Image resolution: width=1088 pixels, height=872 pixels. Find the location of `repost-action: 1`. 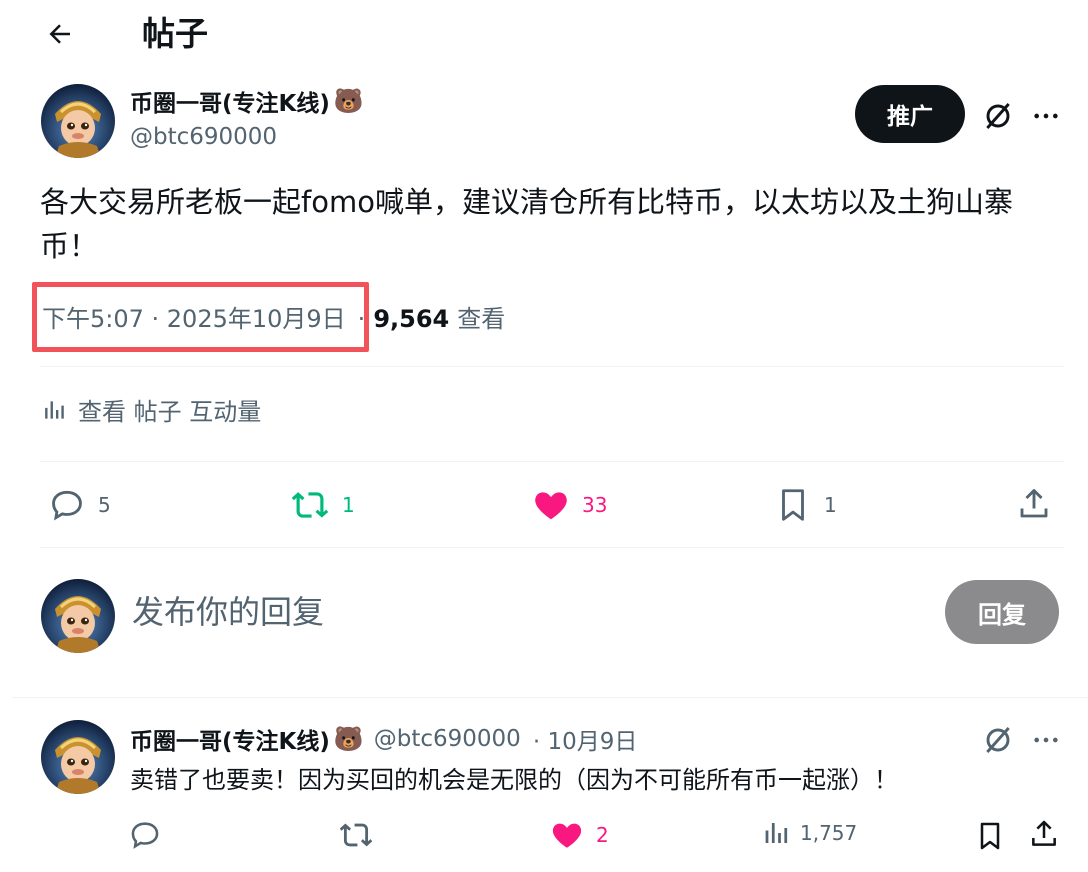

repost-action: 1 is located at coordinates (322, 505).